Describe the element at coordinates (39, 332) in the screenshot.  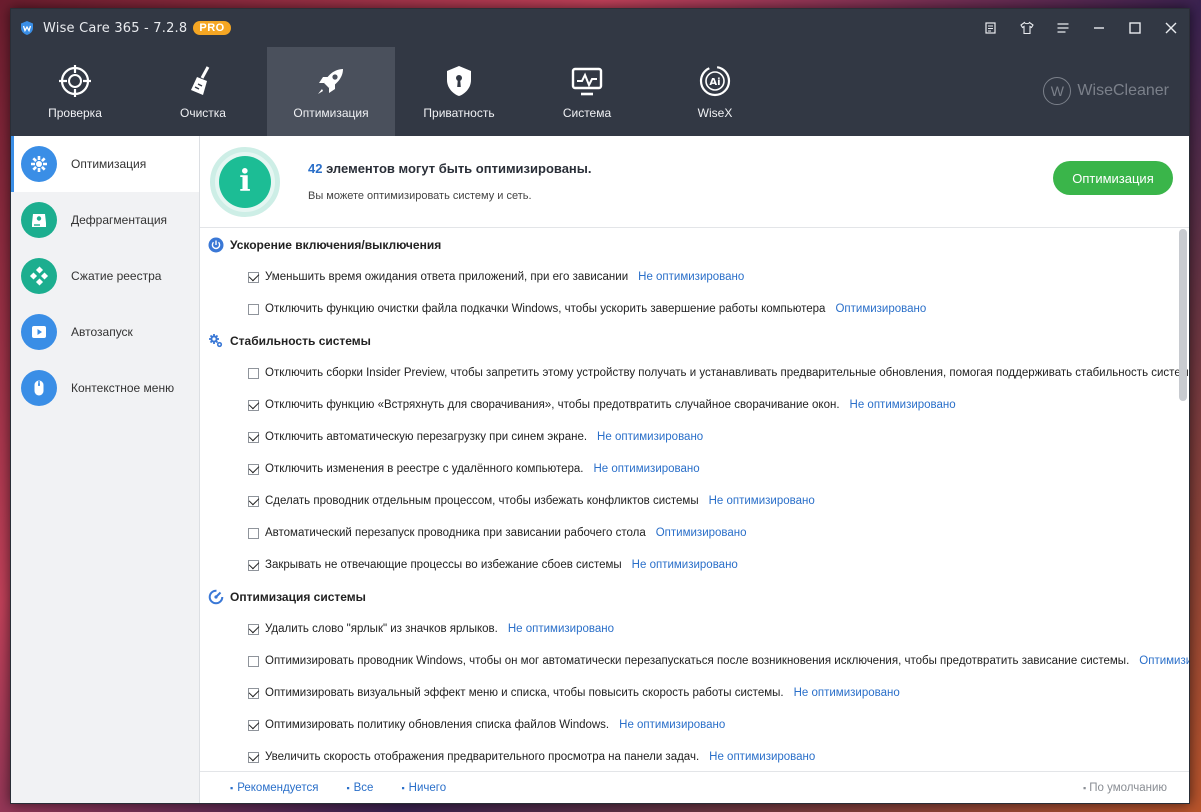
I see `play-icon` at that location.